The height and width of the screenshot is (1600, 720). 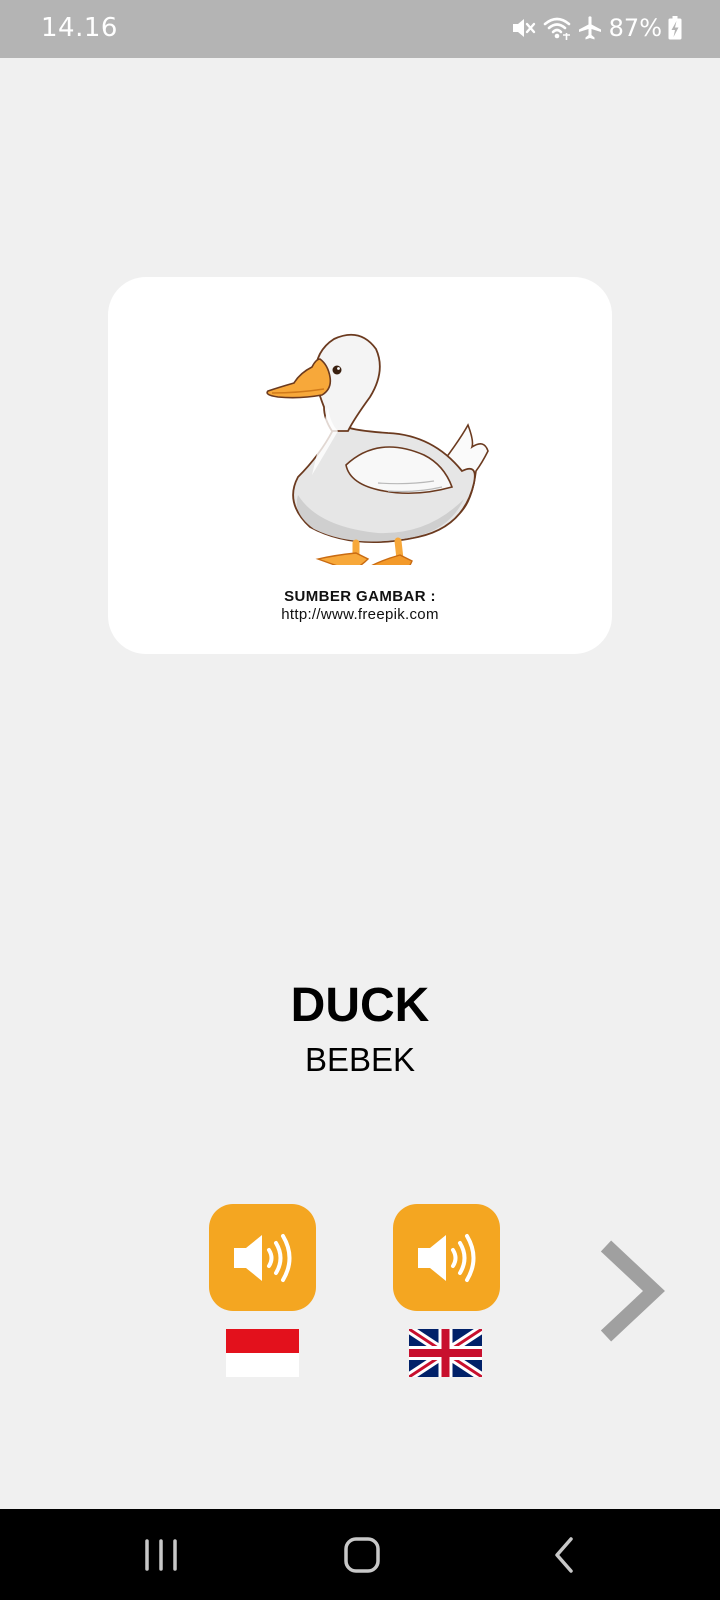 What do you see at coordinates (563, 1555) in the screenshot?
I see `back-button` at bounding box center [563, 1555].